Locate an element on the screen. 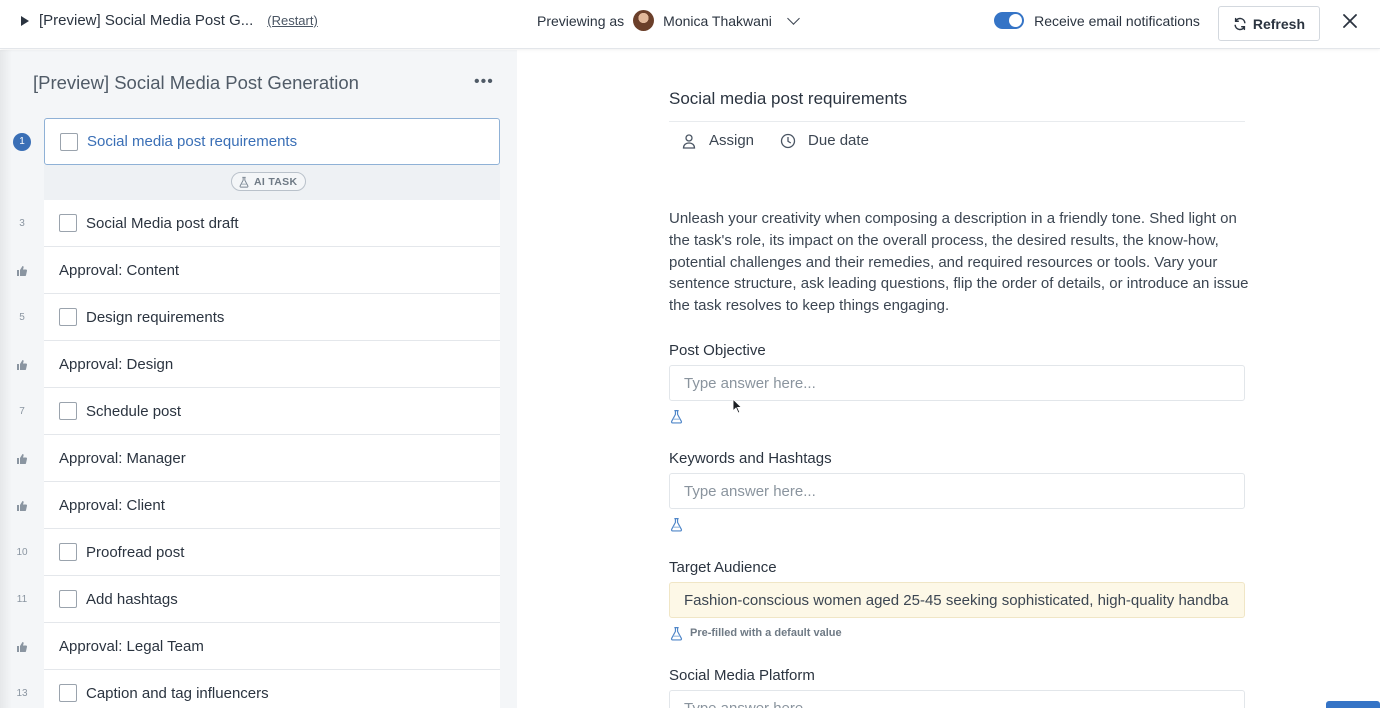 This screenshot has height=708, width=1380. approval-label: Approval: Content is located at coordinates (119, 270).